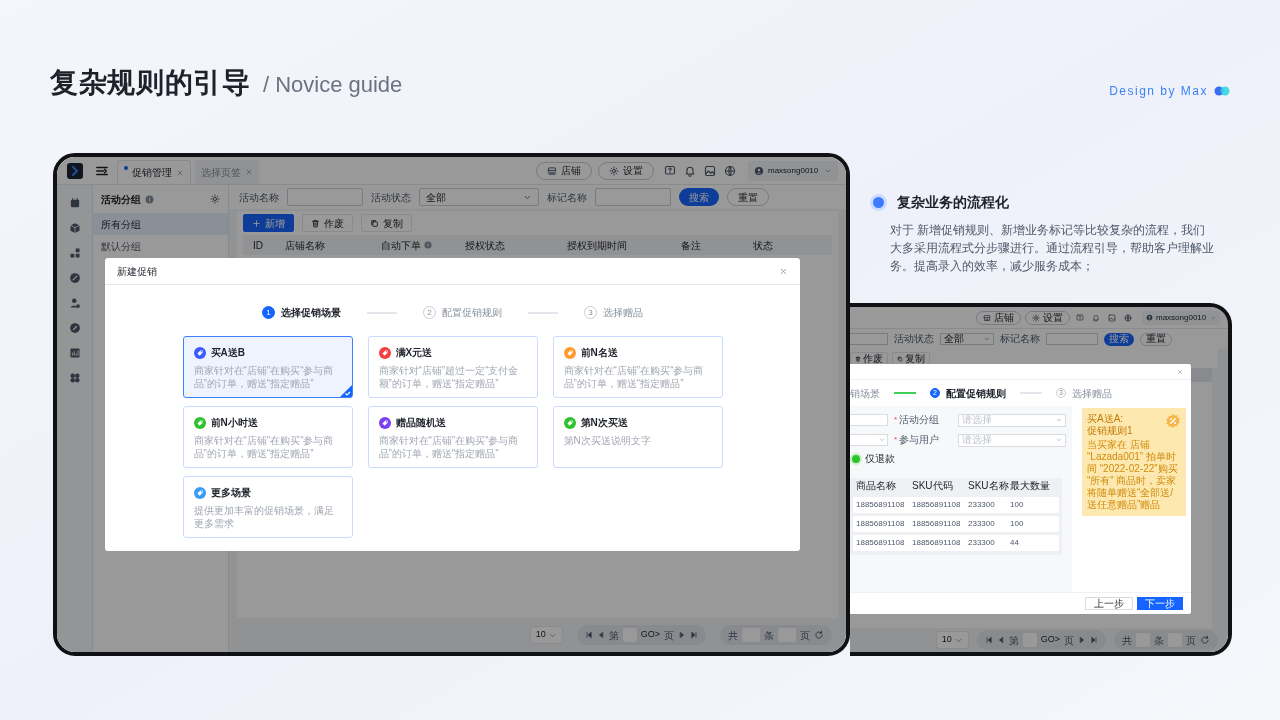 The width and height of the screenshot is (1280, 720). What do you see at coordinates (327, 223) in the screenshot?
I see `toolbar-button: 作废` at bounding box center [327, 223].